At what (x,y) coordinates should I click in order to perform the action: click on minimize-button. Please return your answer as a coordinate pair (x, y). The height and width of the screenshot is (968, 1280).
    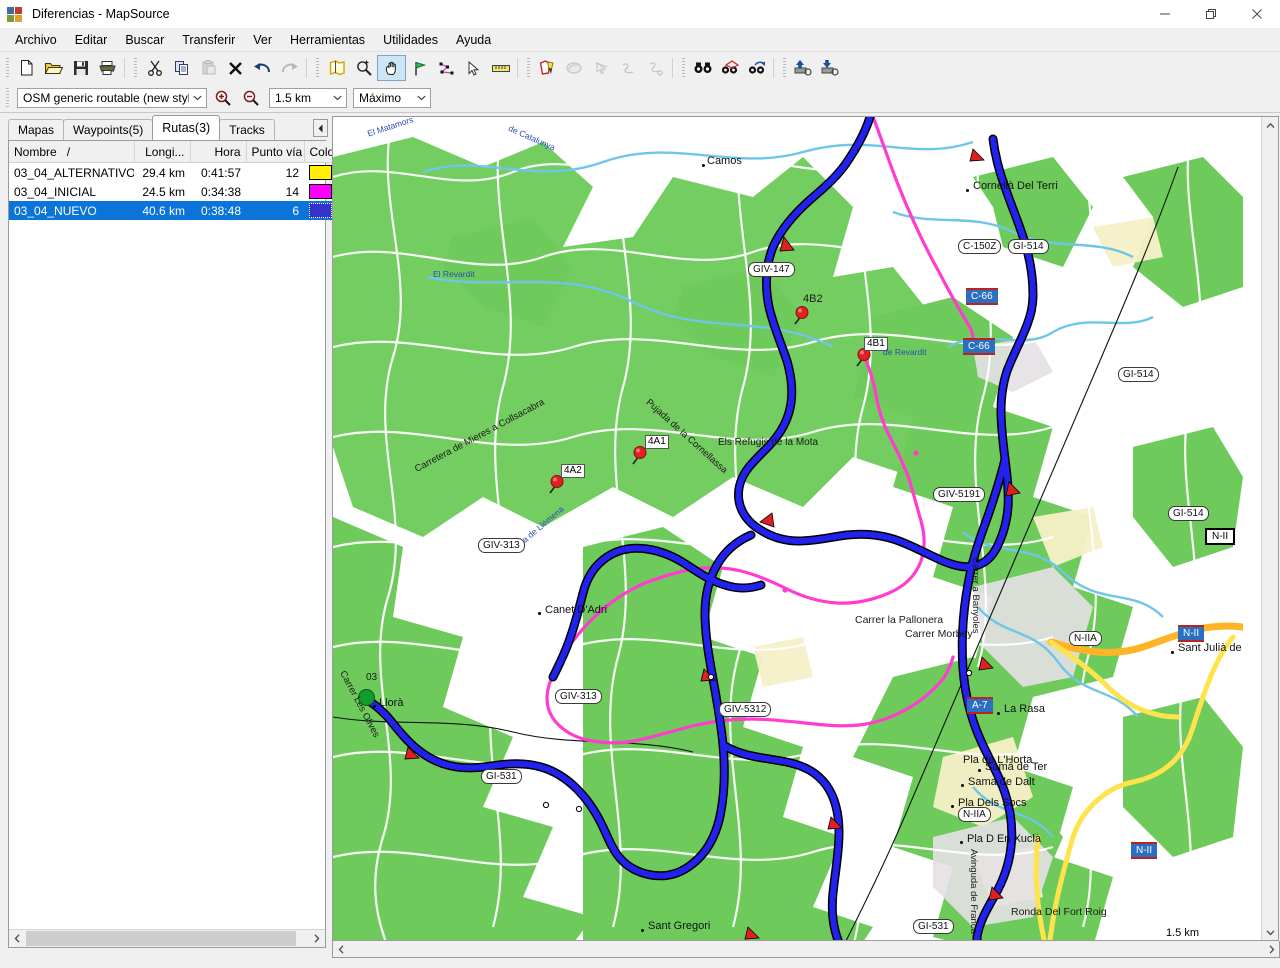
    Looking at the image, I should click on (1165, 14).